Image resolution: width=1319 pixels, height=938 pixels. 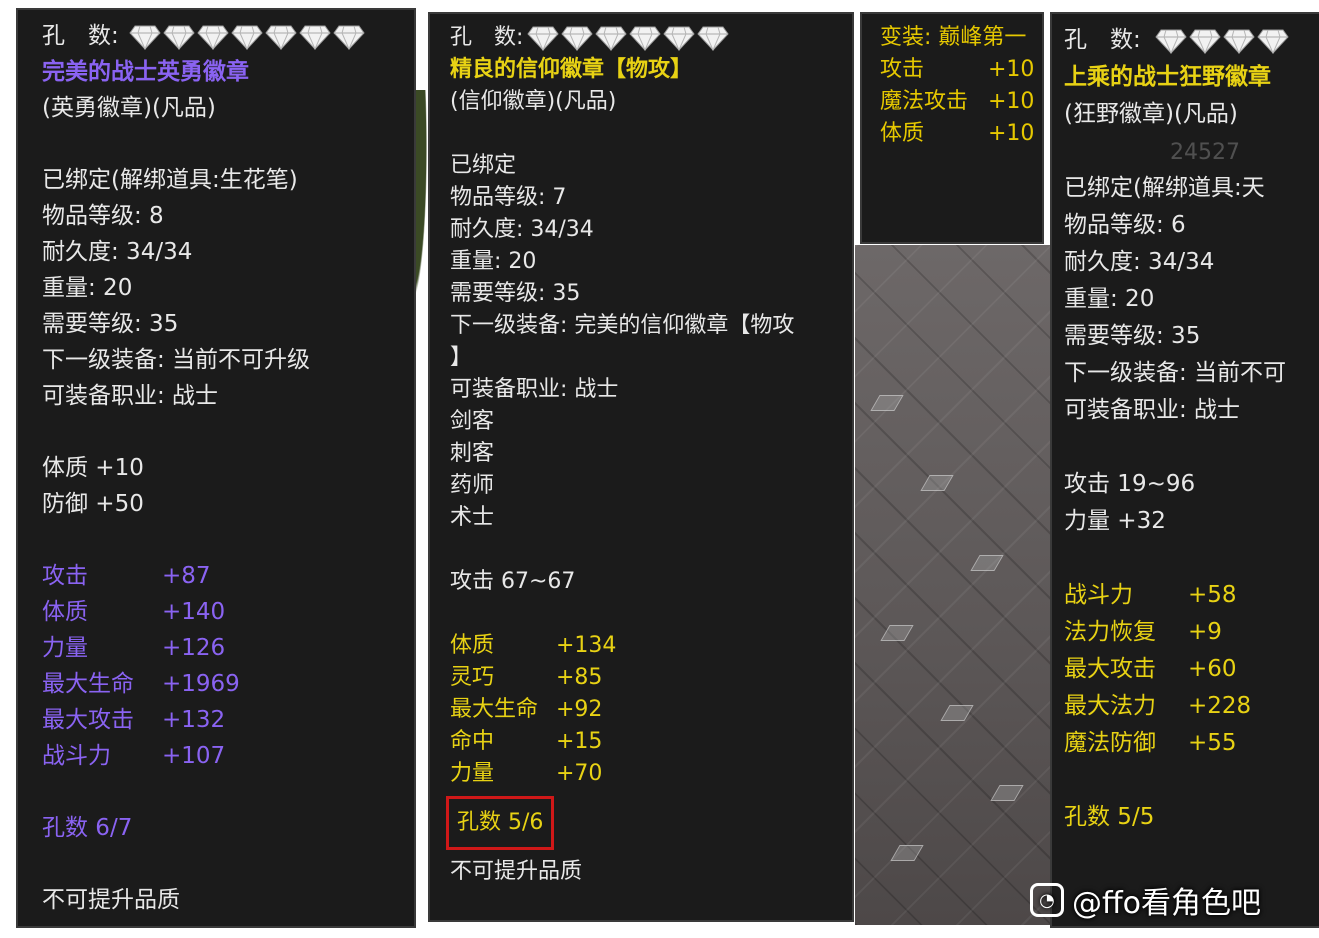 I want to click on base-stat: 防御 +50, so click(x=93, y=504).